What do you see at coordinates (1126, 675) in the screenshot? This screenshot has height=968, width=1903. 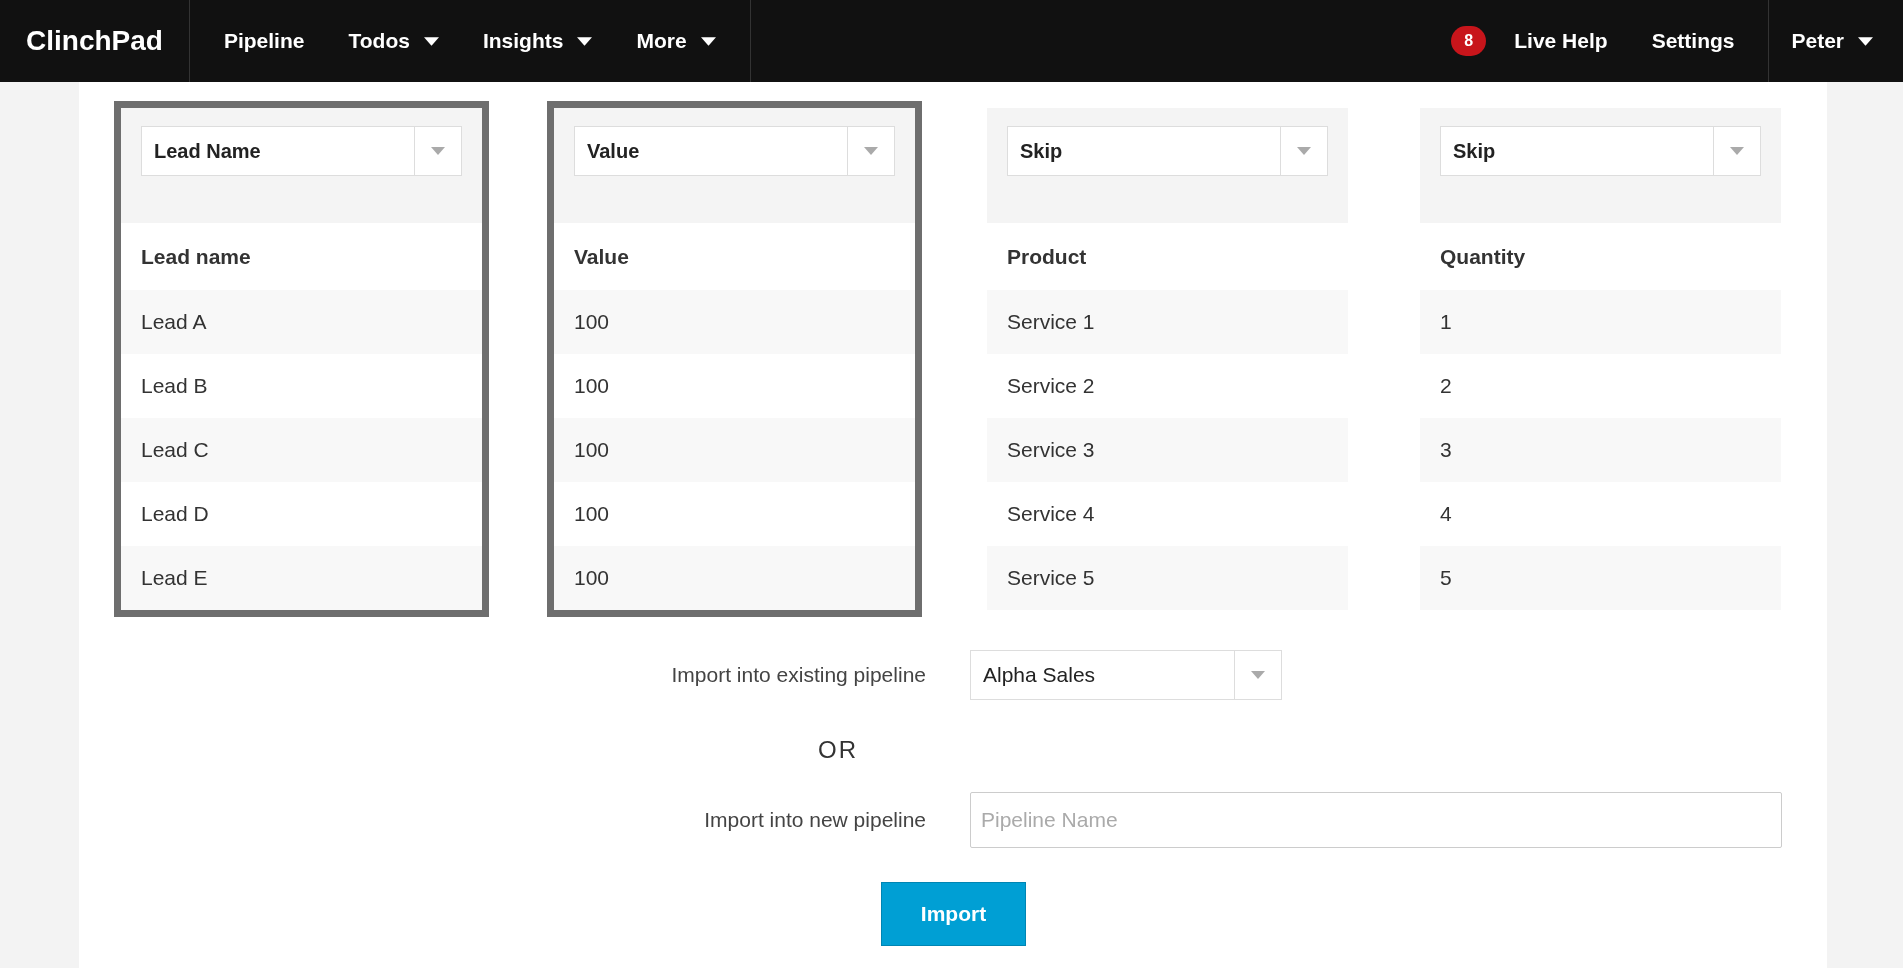 I see `pipeline-dropdown: Alpha Sales` at bounding box center [1126, 675].